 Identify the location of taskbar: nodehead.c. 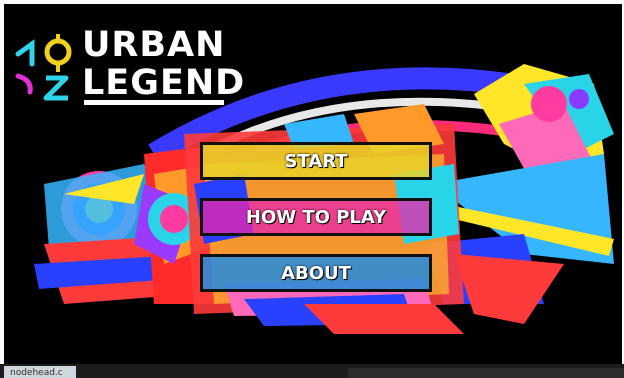
(312, 371).